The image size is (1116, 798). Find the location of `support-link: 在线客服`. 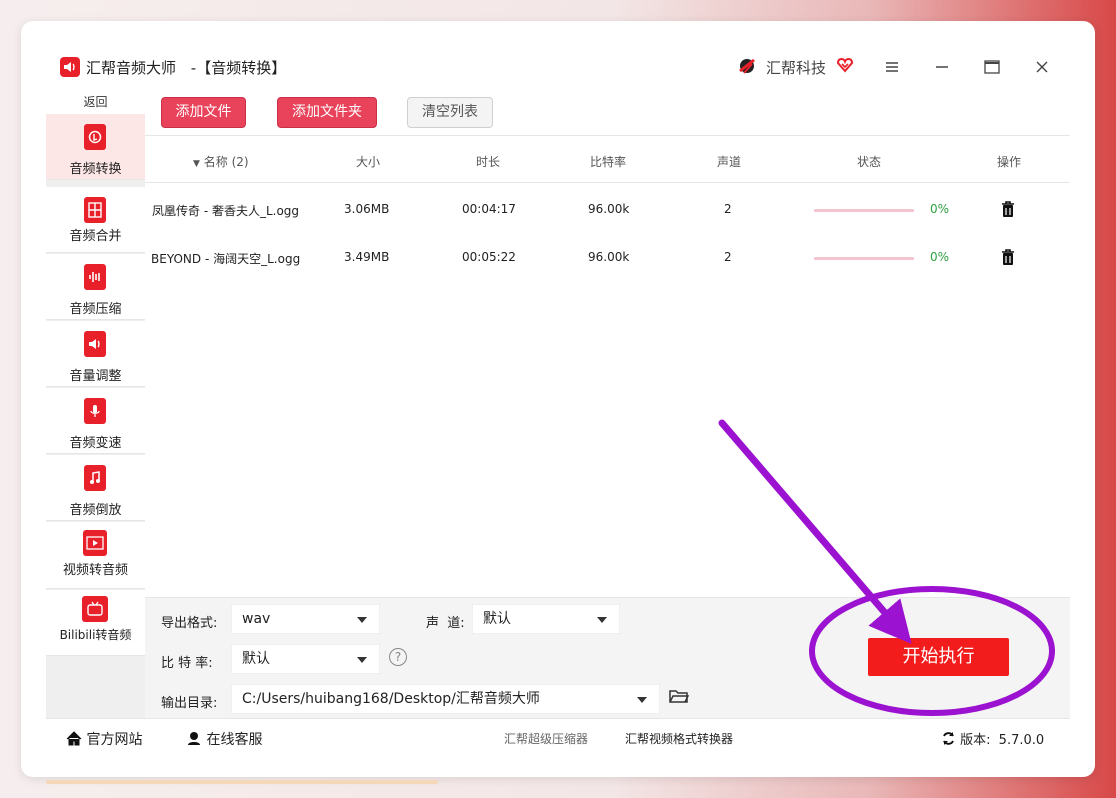

support-link: 在线客服 is located at coordinates (224, 739).